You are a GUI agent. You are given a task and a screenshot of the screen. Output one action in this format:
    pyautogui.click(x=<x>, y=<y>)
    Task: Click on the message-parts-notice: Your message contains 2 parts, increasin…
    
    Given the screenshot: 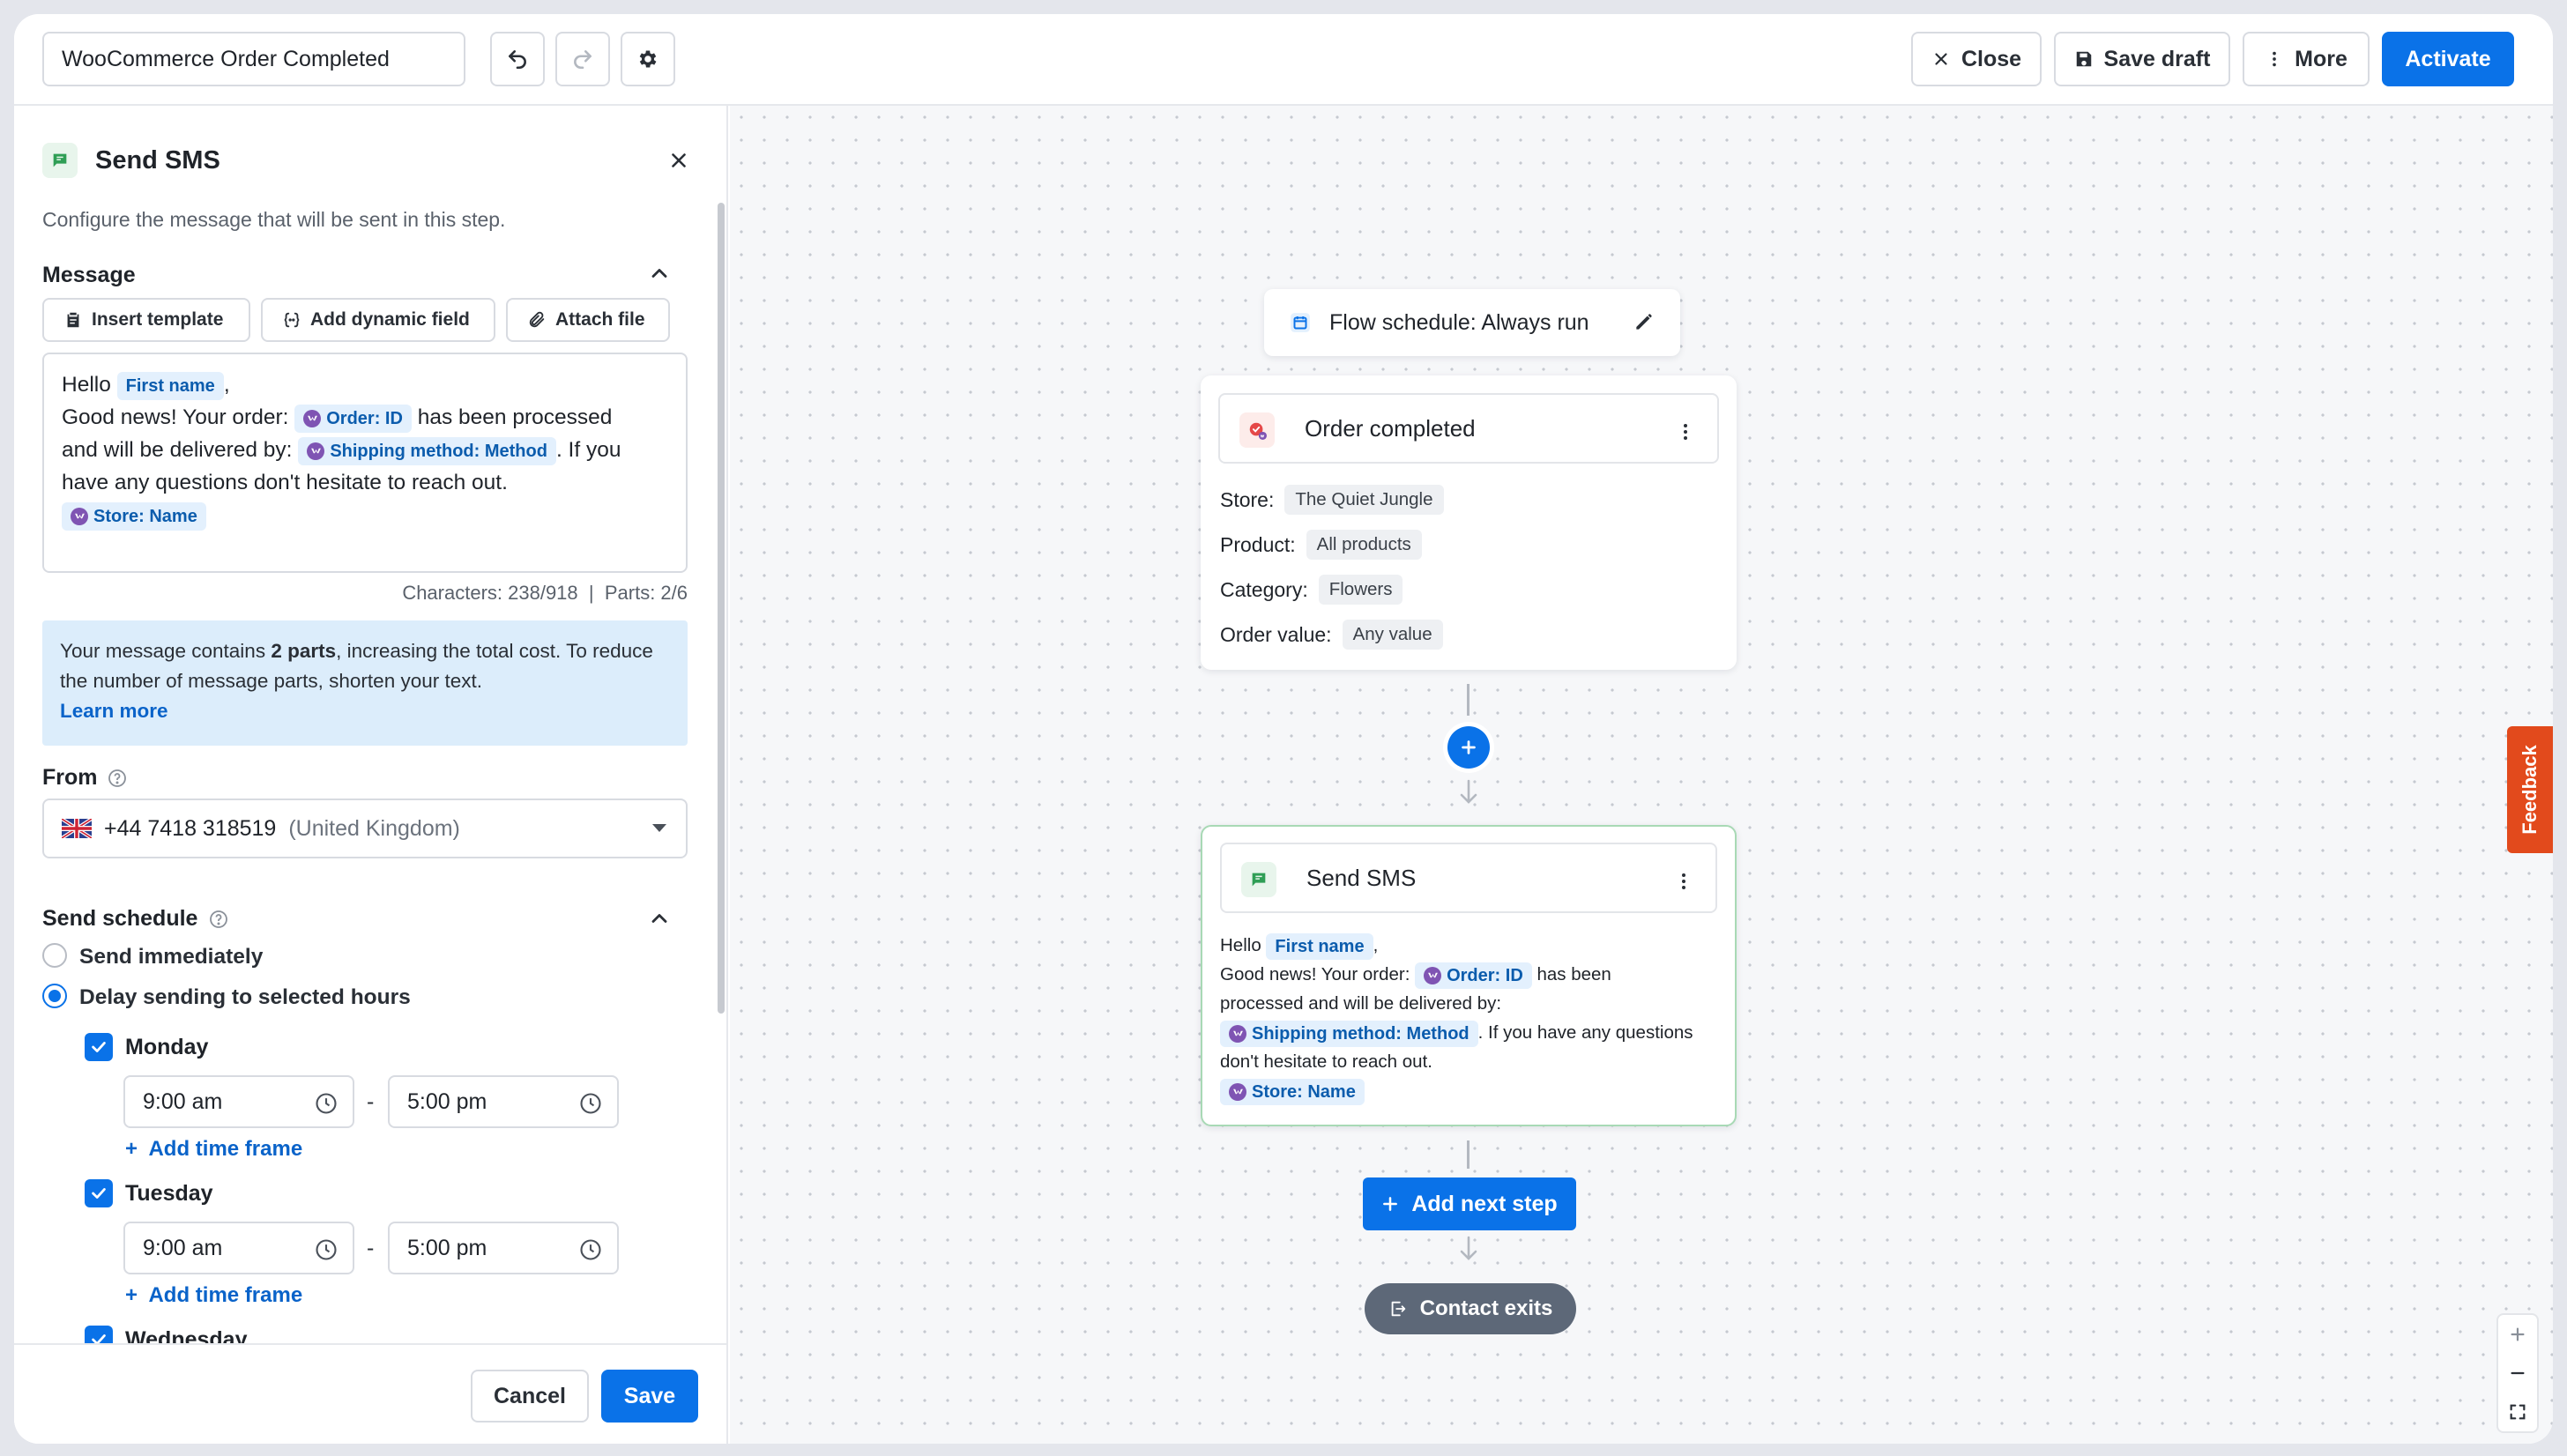 What is the action you would take?
    pyautogui.click(x=365, y=683)
    